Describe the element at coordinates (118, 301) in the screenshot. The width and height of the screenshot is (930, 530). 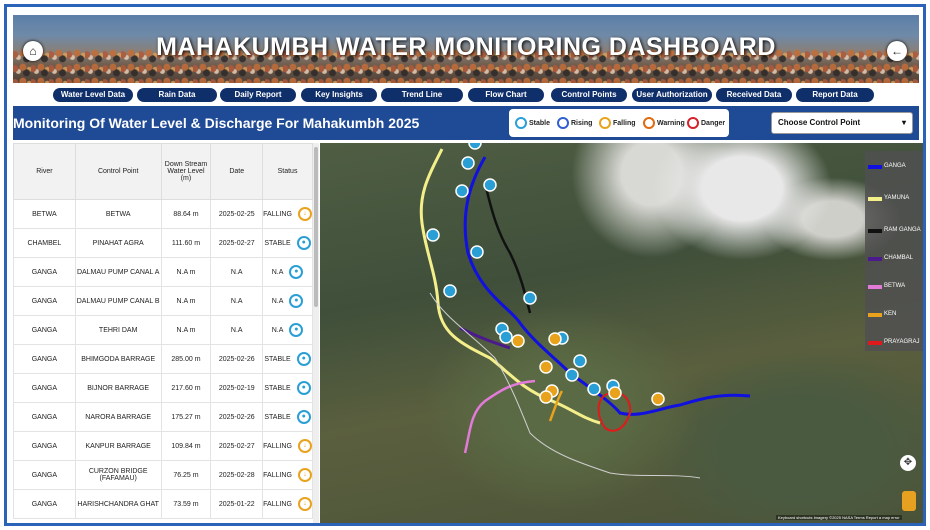
I see `control-point-cell: DALMAU PUMP CANAL B` at that location.